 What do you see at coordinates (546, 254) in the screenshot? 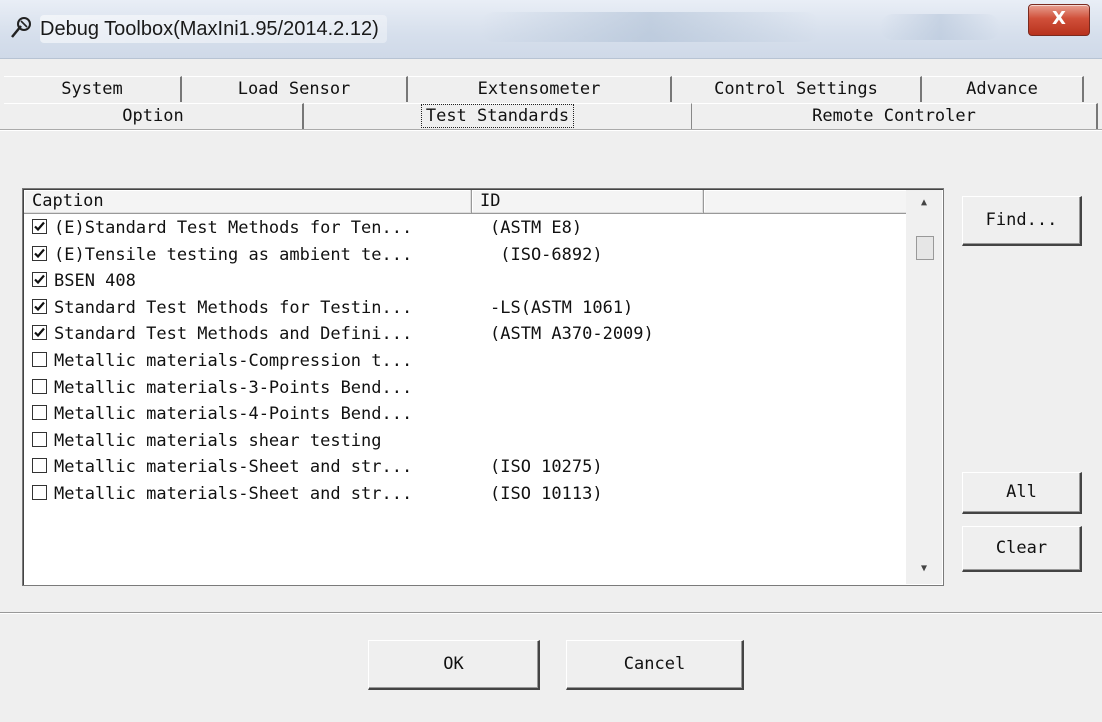
I see `row-id: (ISO-6892)` at bounding box center [546, 254].